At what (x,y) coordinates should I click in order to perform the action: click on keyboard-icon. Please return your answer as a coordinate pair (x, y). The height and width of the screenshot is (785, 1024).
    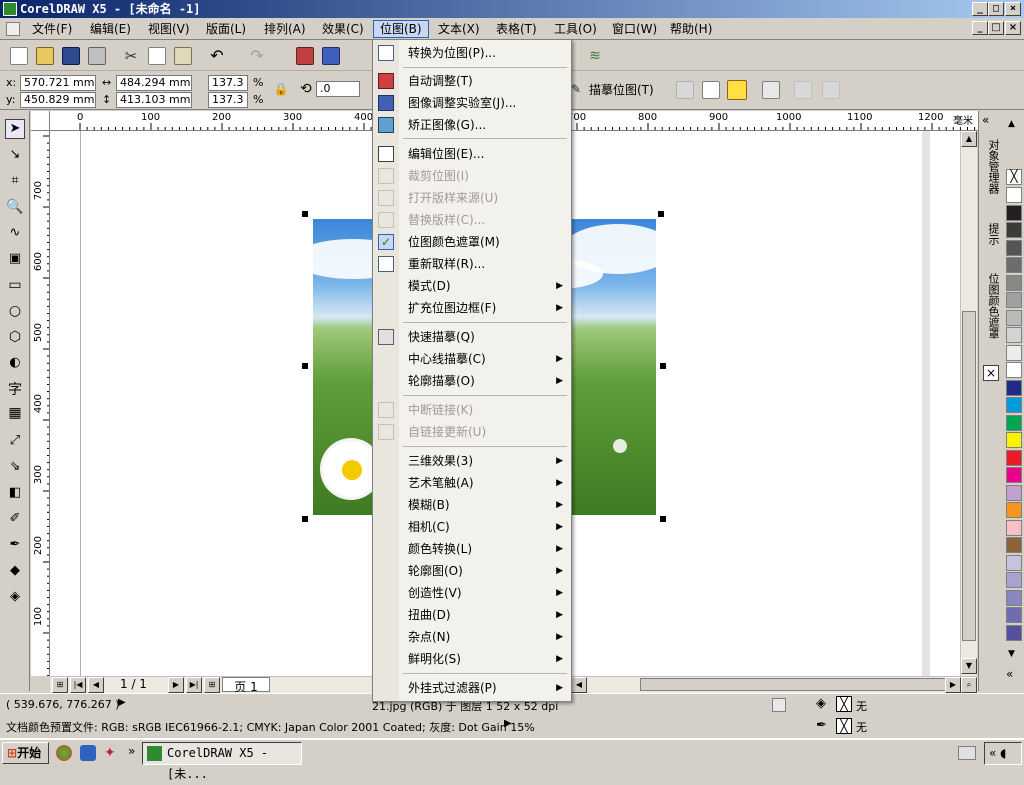
    Looking at the image, I should click on (967, 753).